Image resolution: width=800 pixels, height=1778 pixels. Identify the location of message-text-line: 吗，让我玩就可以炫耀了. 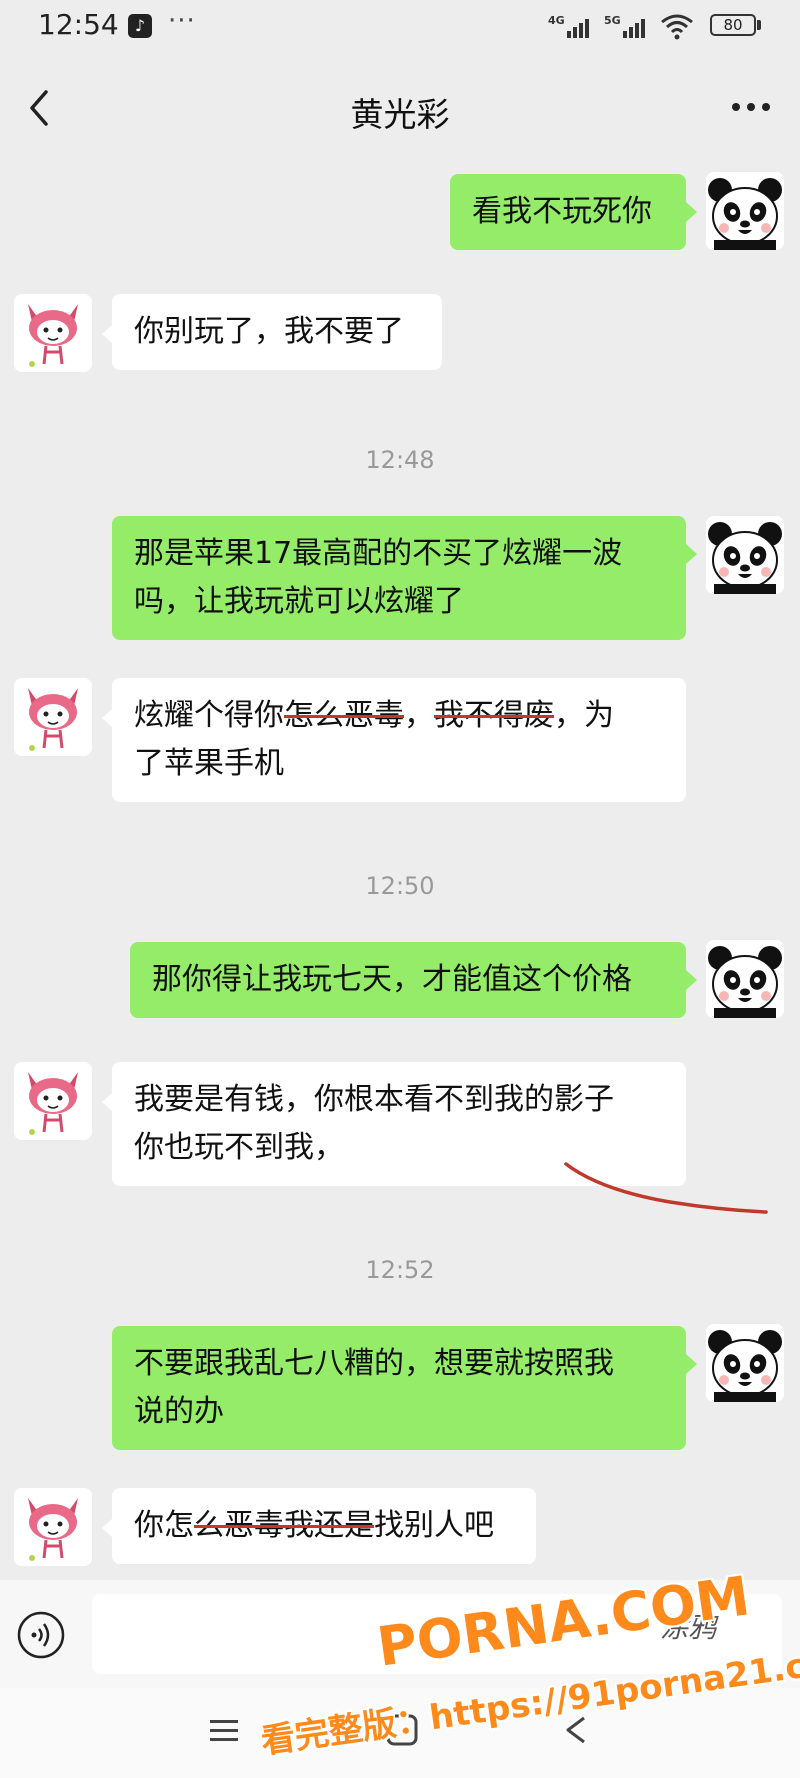
(299, 601).